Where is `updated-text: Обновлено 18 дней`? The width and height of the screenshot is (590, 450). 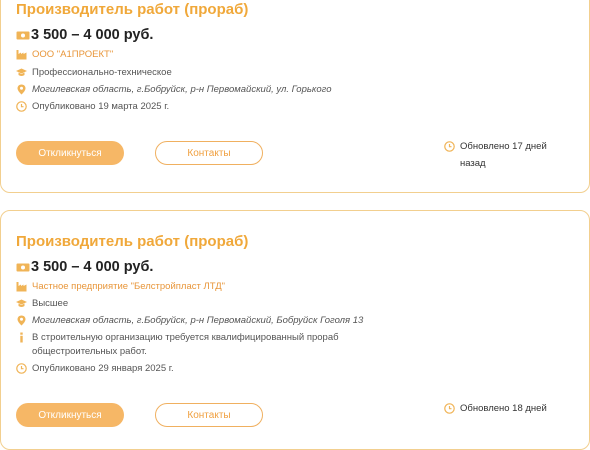
updated-text: Обновлено 18 дней is located at coordinates (503, 408).